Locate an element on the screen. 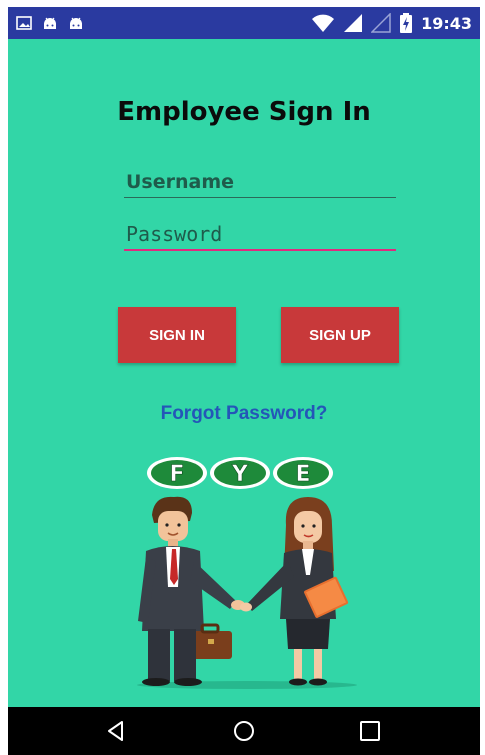 This screenshot has height=755, width=485. logo-badge-y: Y is located at coordinates (240, 473).